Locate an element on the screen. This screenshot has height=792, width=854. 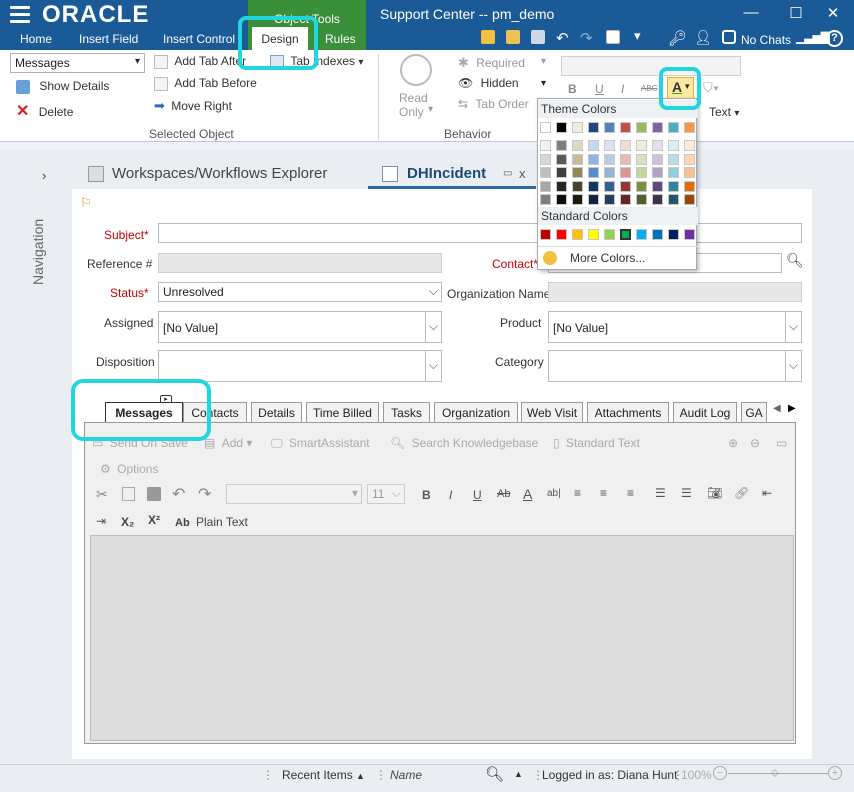
scroll-tabs-right-icon: ▶ is located at coordinates (792, 408).